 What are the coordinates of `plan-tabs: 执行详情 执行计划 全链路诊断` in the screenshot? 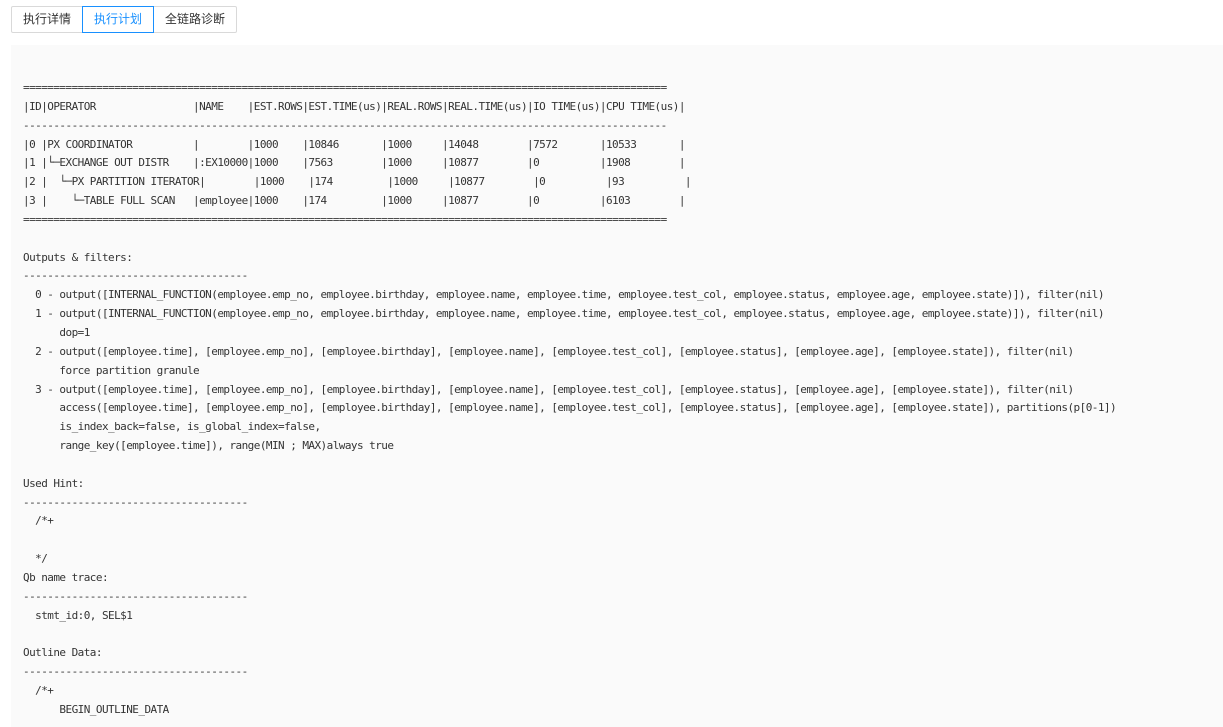 It's located at (124, 19).